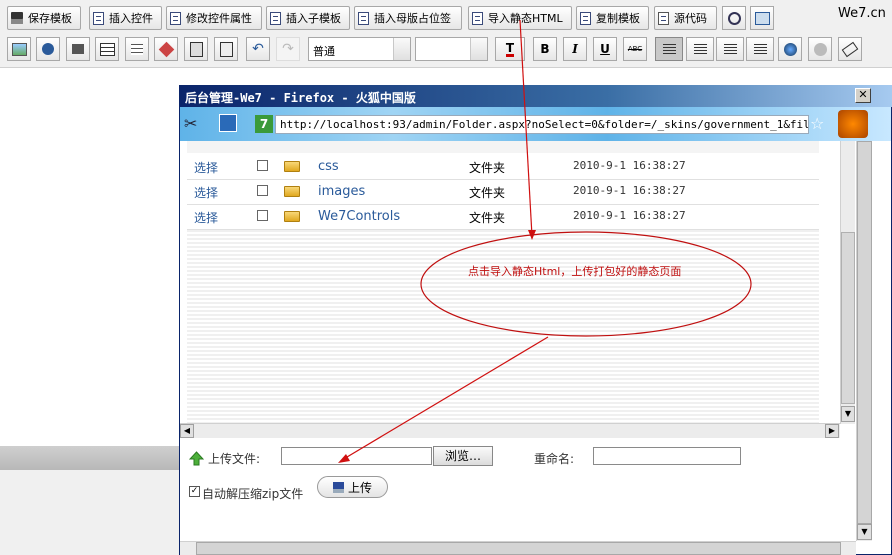 The width and height of the screenshot is (892, 555). What do you see at coordinates (526, 128) in the screenshot?
I see `arrow-line-top` at bounding box center [526, 128].